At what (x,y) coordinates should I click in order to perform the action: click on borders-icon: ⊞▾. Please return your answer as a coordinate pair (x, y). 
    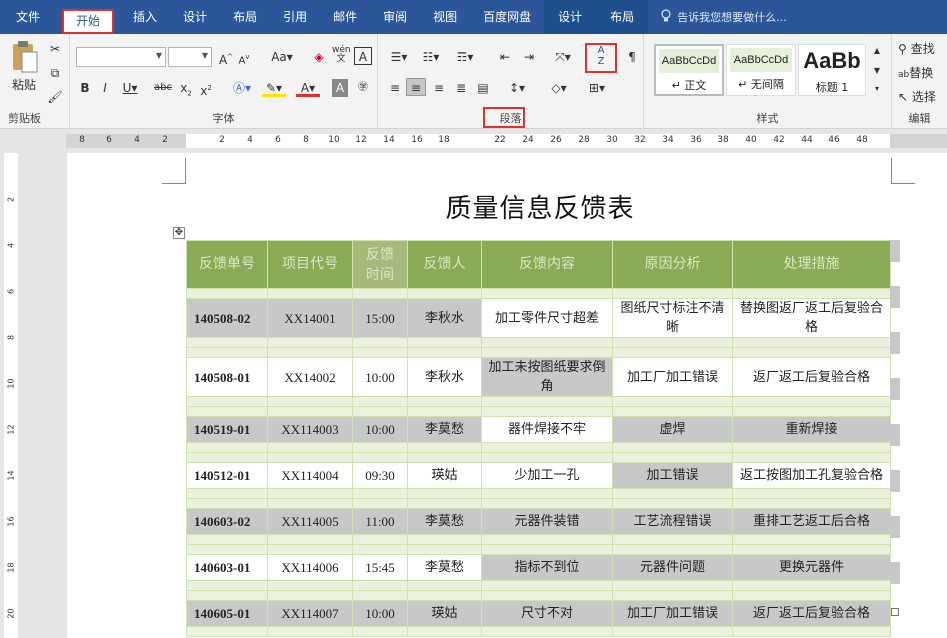
    Looking at the image, I should click on (597, 88).